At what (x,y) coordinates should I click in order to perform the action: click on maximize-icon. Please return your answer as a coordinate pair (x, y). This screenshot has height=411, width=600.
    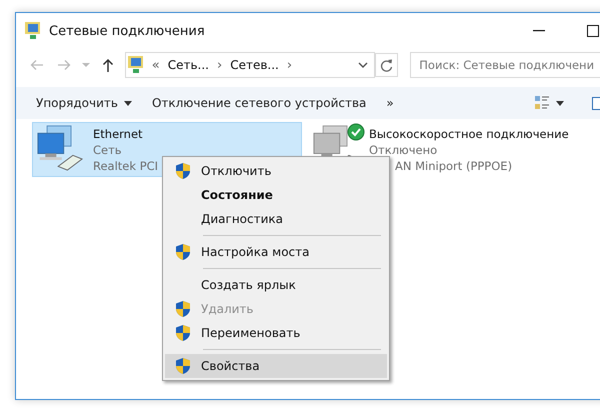
    Looking at the image, I should click on (593, 31).